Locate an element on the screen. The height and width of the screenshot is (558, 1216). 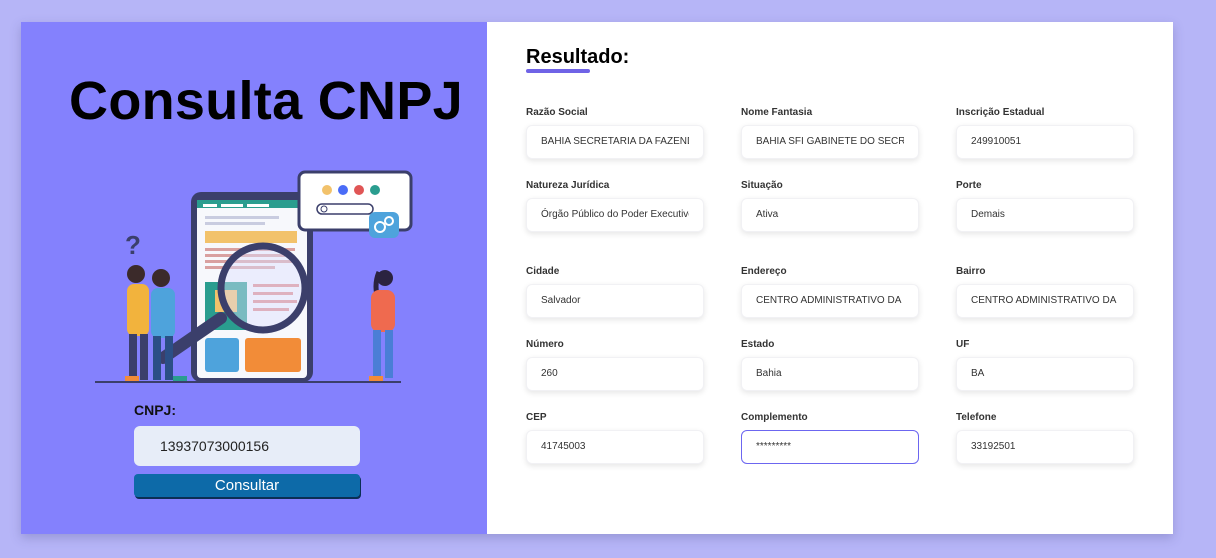
field-label: Razão Social is located at coordinates (557, 112).